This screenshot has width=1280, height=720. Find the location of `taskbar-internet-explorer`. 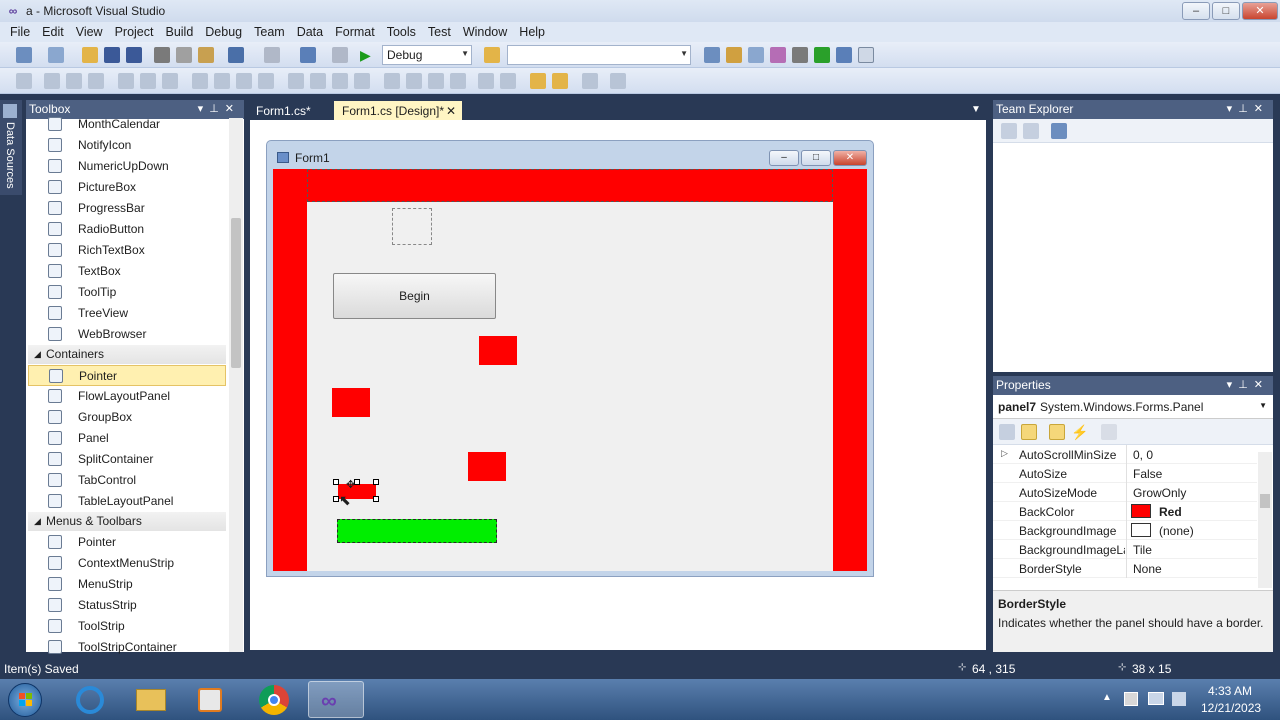

taskbar-internet-explorer is located at coordinates (90, 699).